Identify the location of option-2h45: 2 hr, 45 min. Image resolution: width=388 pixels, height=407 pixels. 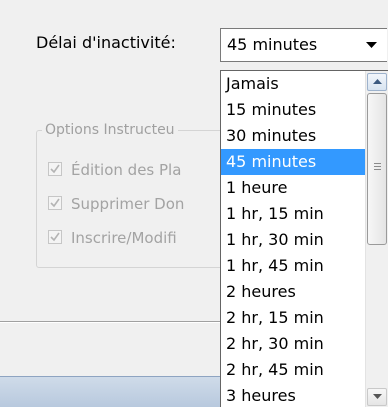
(293, 370).